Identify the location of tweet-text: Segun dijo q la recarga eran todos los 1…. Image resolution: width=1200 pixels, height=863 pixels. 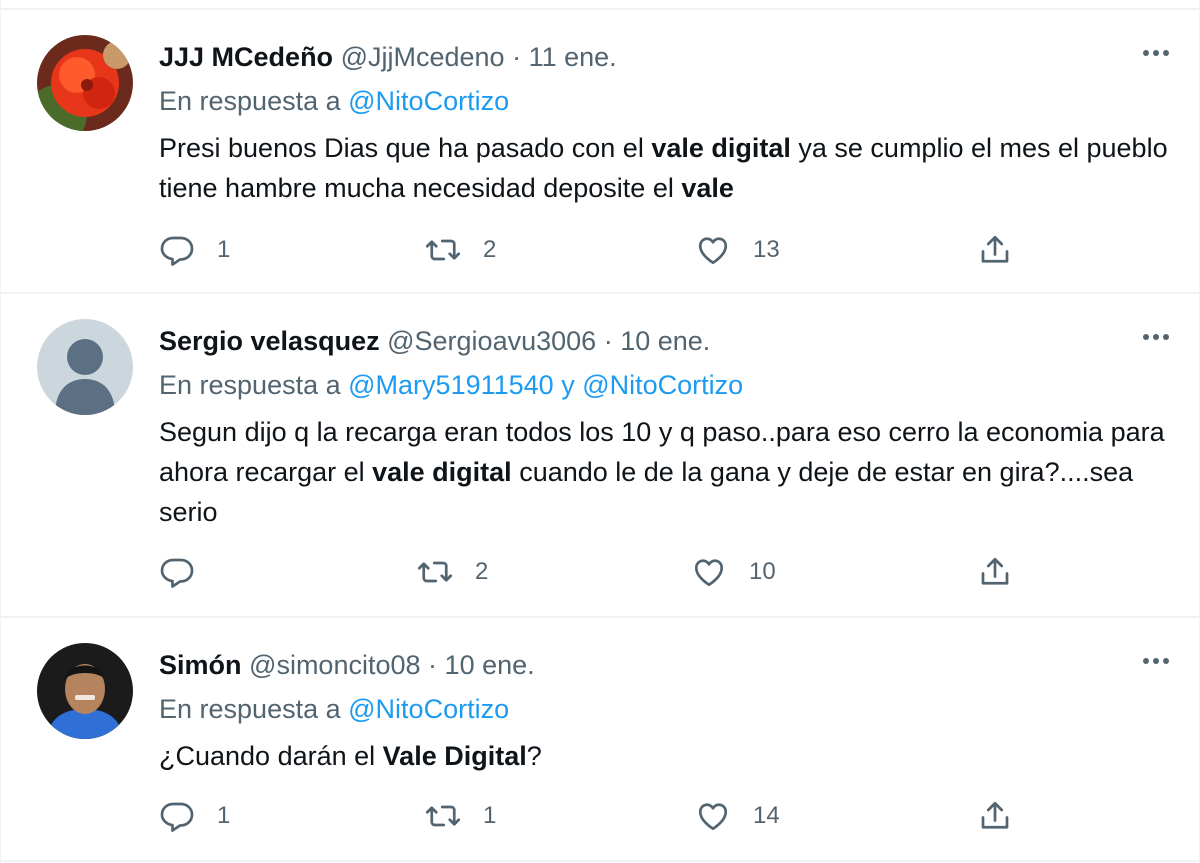
(671, 472).